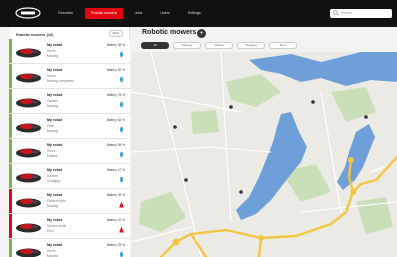 Image resolution: width=397 pixels, height=257 pixels. I want to click on search-icon, so click(336, 13).